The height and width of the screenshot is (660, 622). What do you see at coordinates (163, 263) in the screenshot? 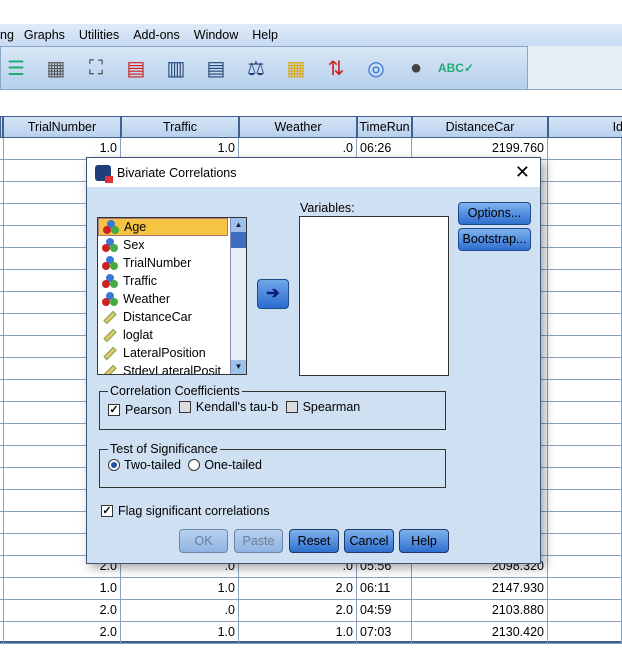
I see `variable-list-item: TrialNumber` at bounding box center [163, 263].